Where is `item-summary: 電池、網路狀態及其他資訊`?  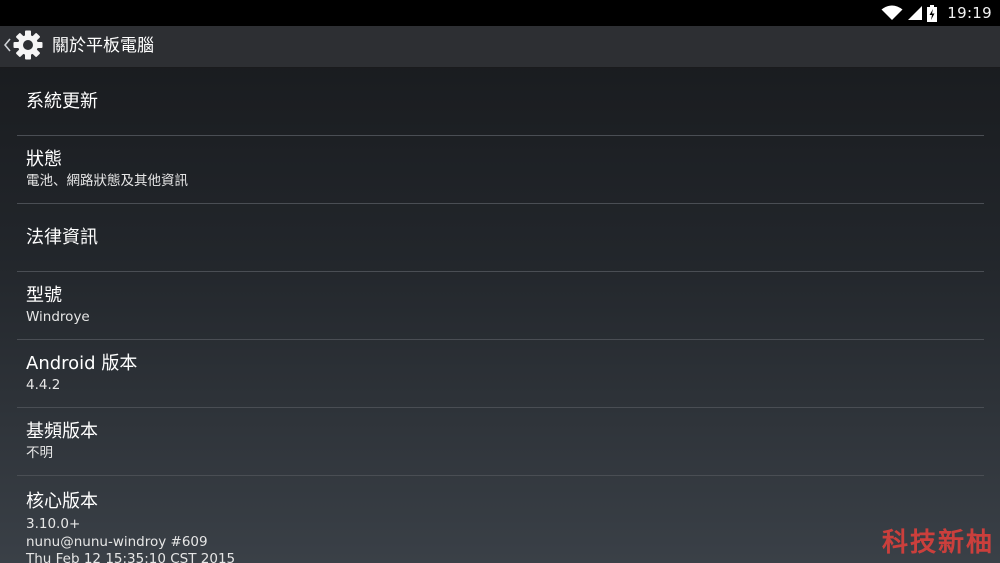
item-summary: 電池、網路狀態及其他資訊 is located at coordinates (107, 181).